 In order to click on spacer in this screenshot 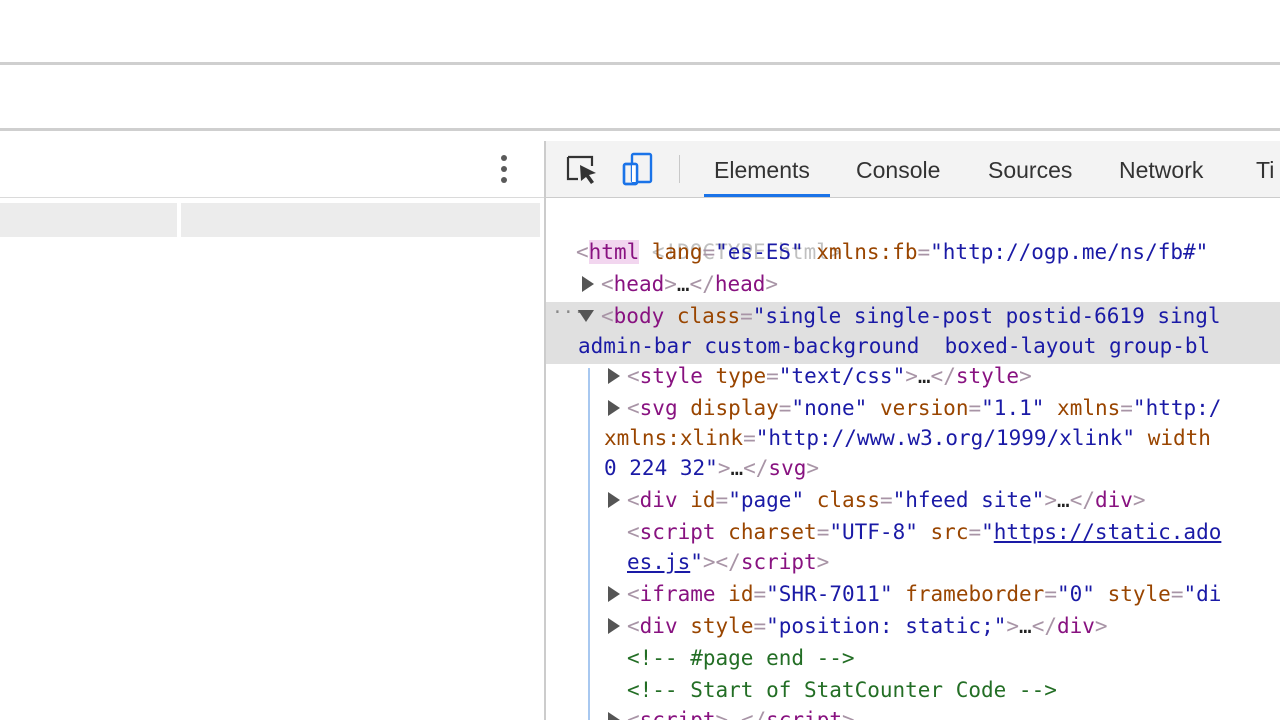, I will do `click(640, 136)`.